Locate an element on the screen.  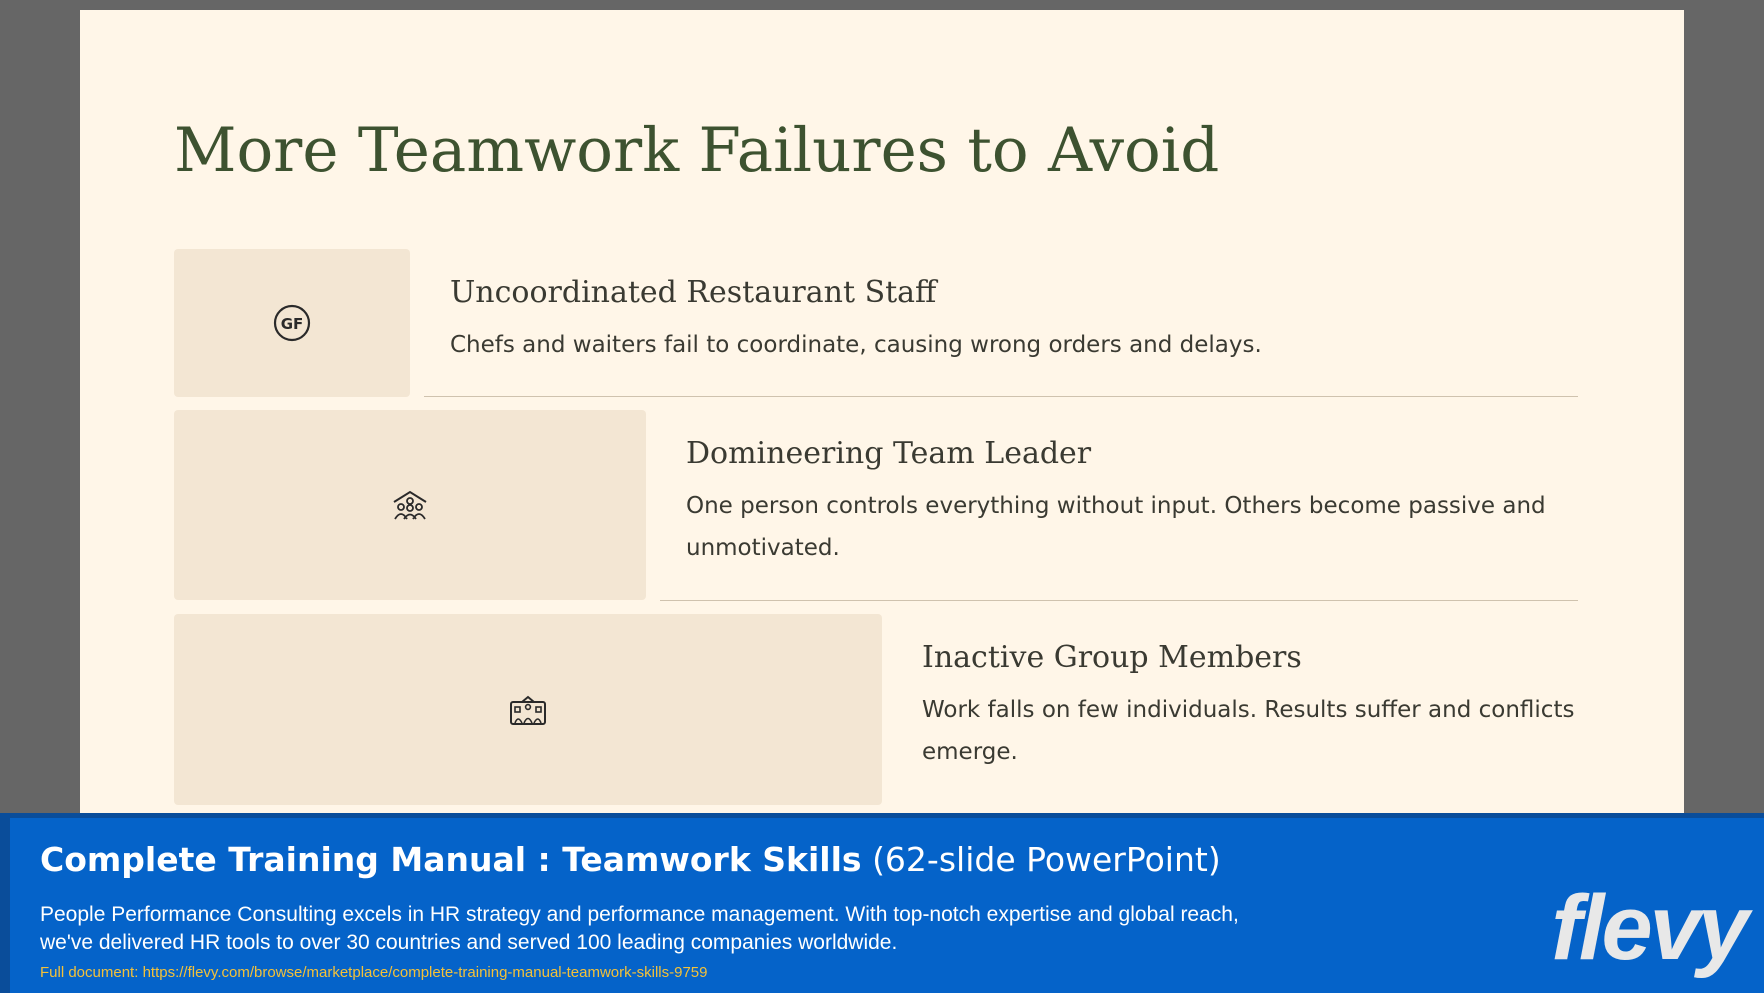
banner-link-label: Full document: is located at coordinates (89, 972).